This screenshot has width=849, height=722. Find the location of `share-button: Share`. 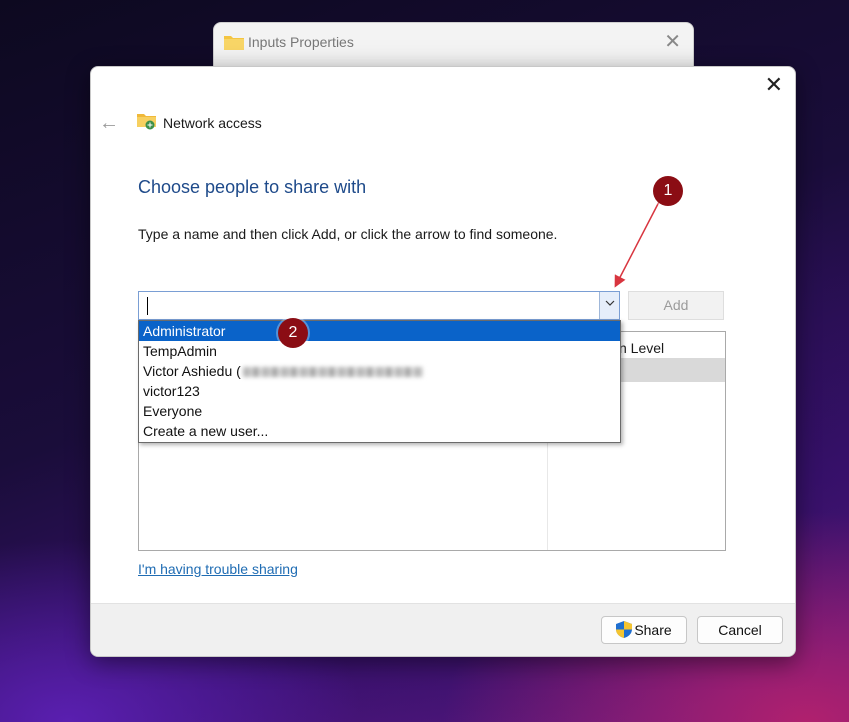

share-button: Share is located at coordinates (644, 630).